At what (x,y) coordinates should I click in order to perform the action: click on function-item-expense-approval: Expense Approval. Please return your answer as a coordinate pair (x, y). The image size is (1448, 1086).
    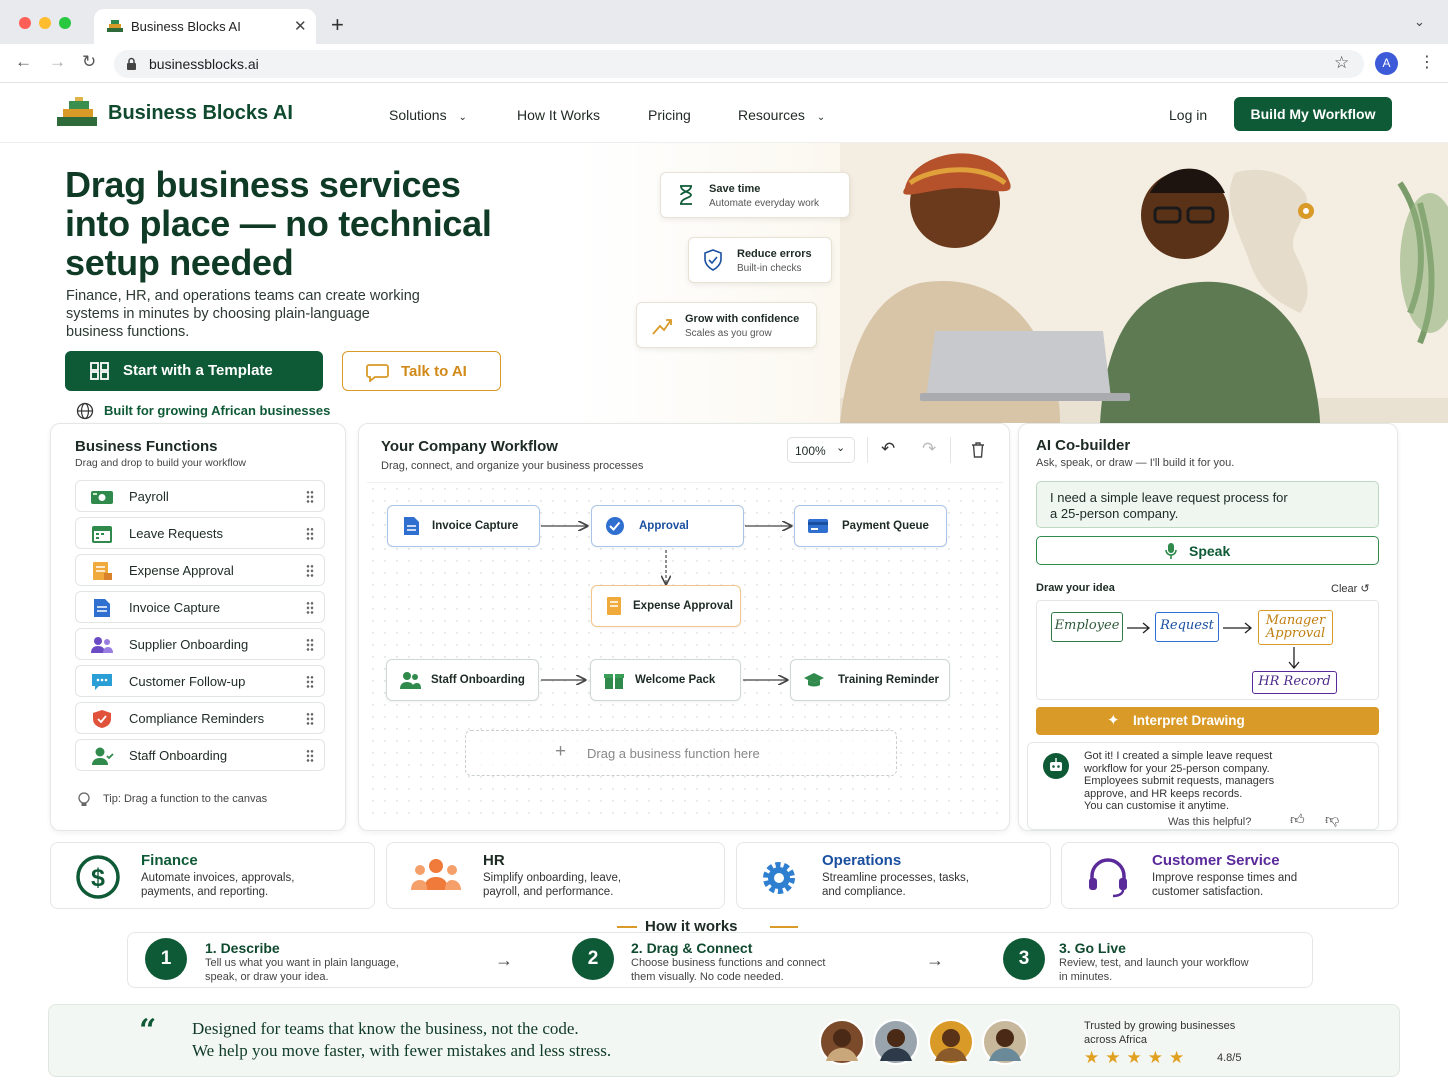
    Looking at the image, I should click on (200, 570).